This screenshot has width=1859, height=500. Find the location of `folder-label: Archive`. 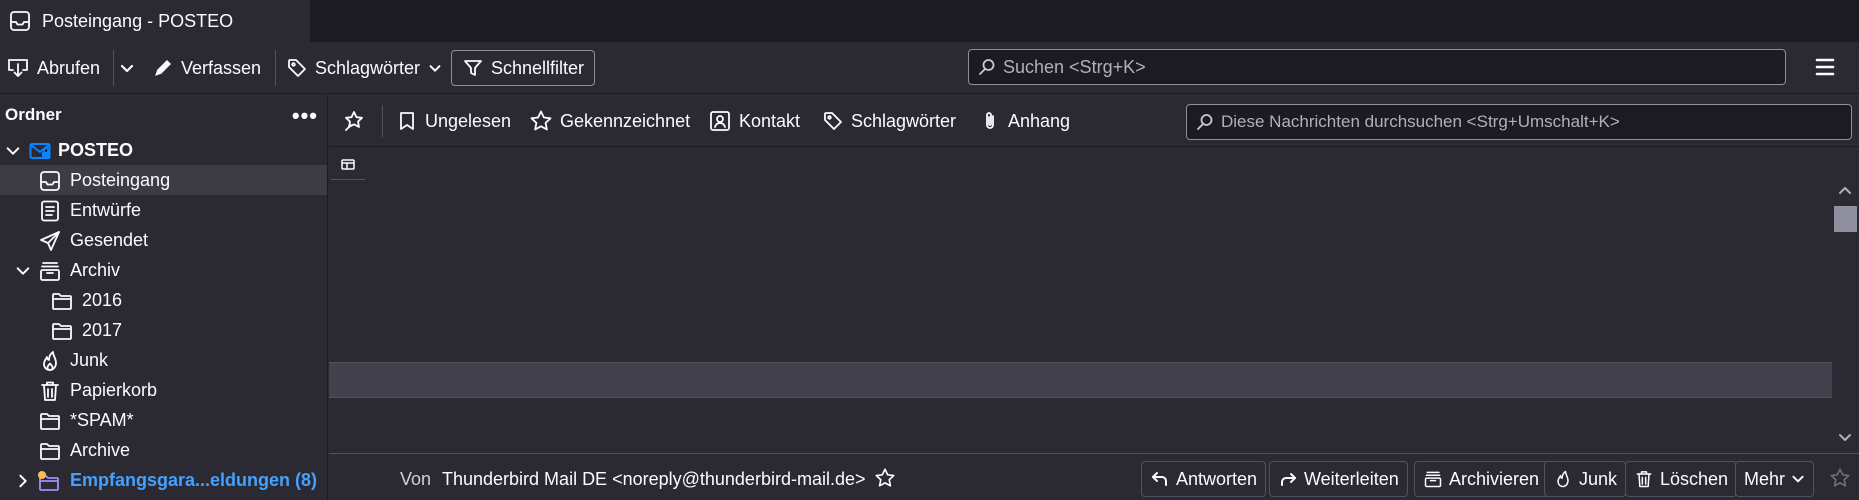

folder-label: Archive is located at coordinates (100, 450).